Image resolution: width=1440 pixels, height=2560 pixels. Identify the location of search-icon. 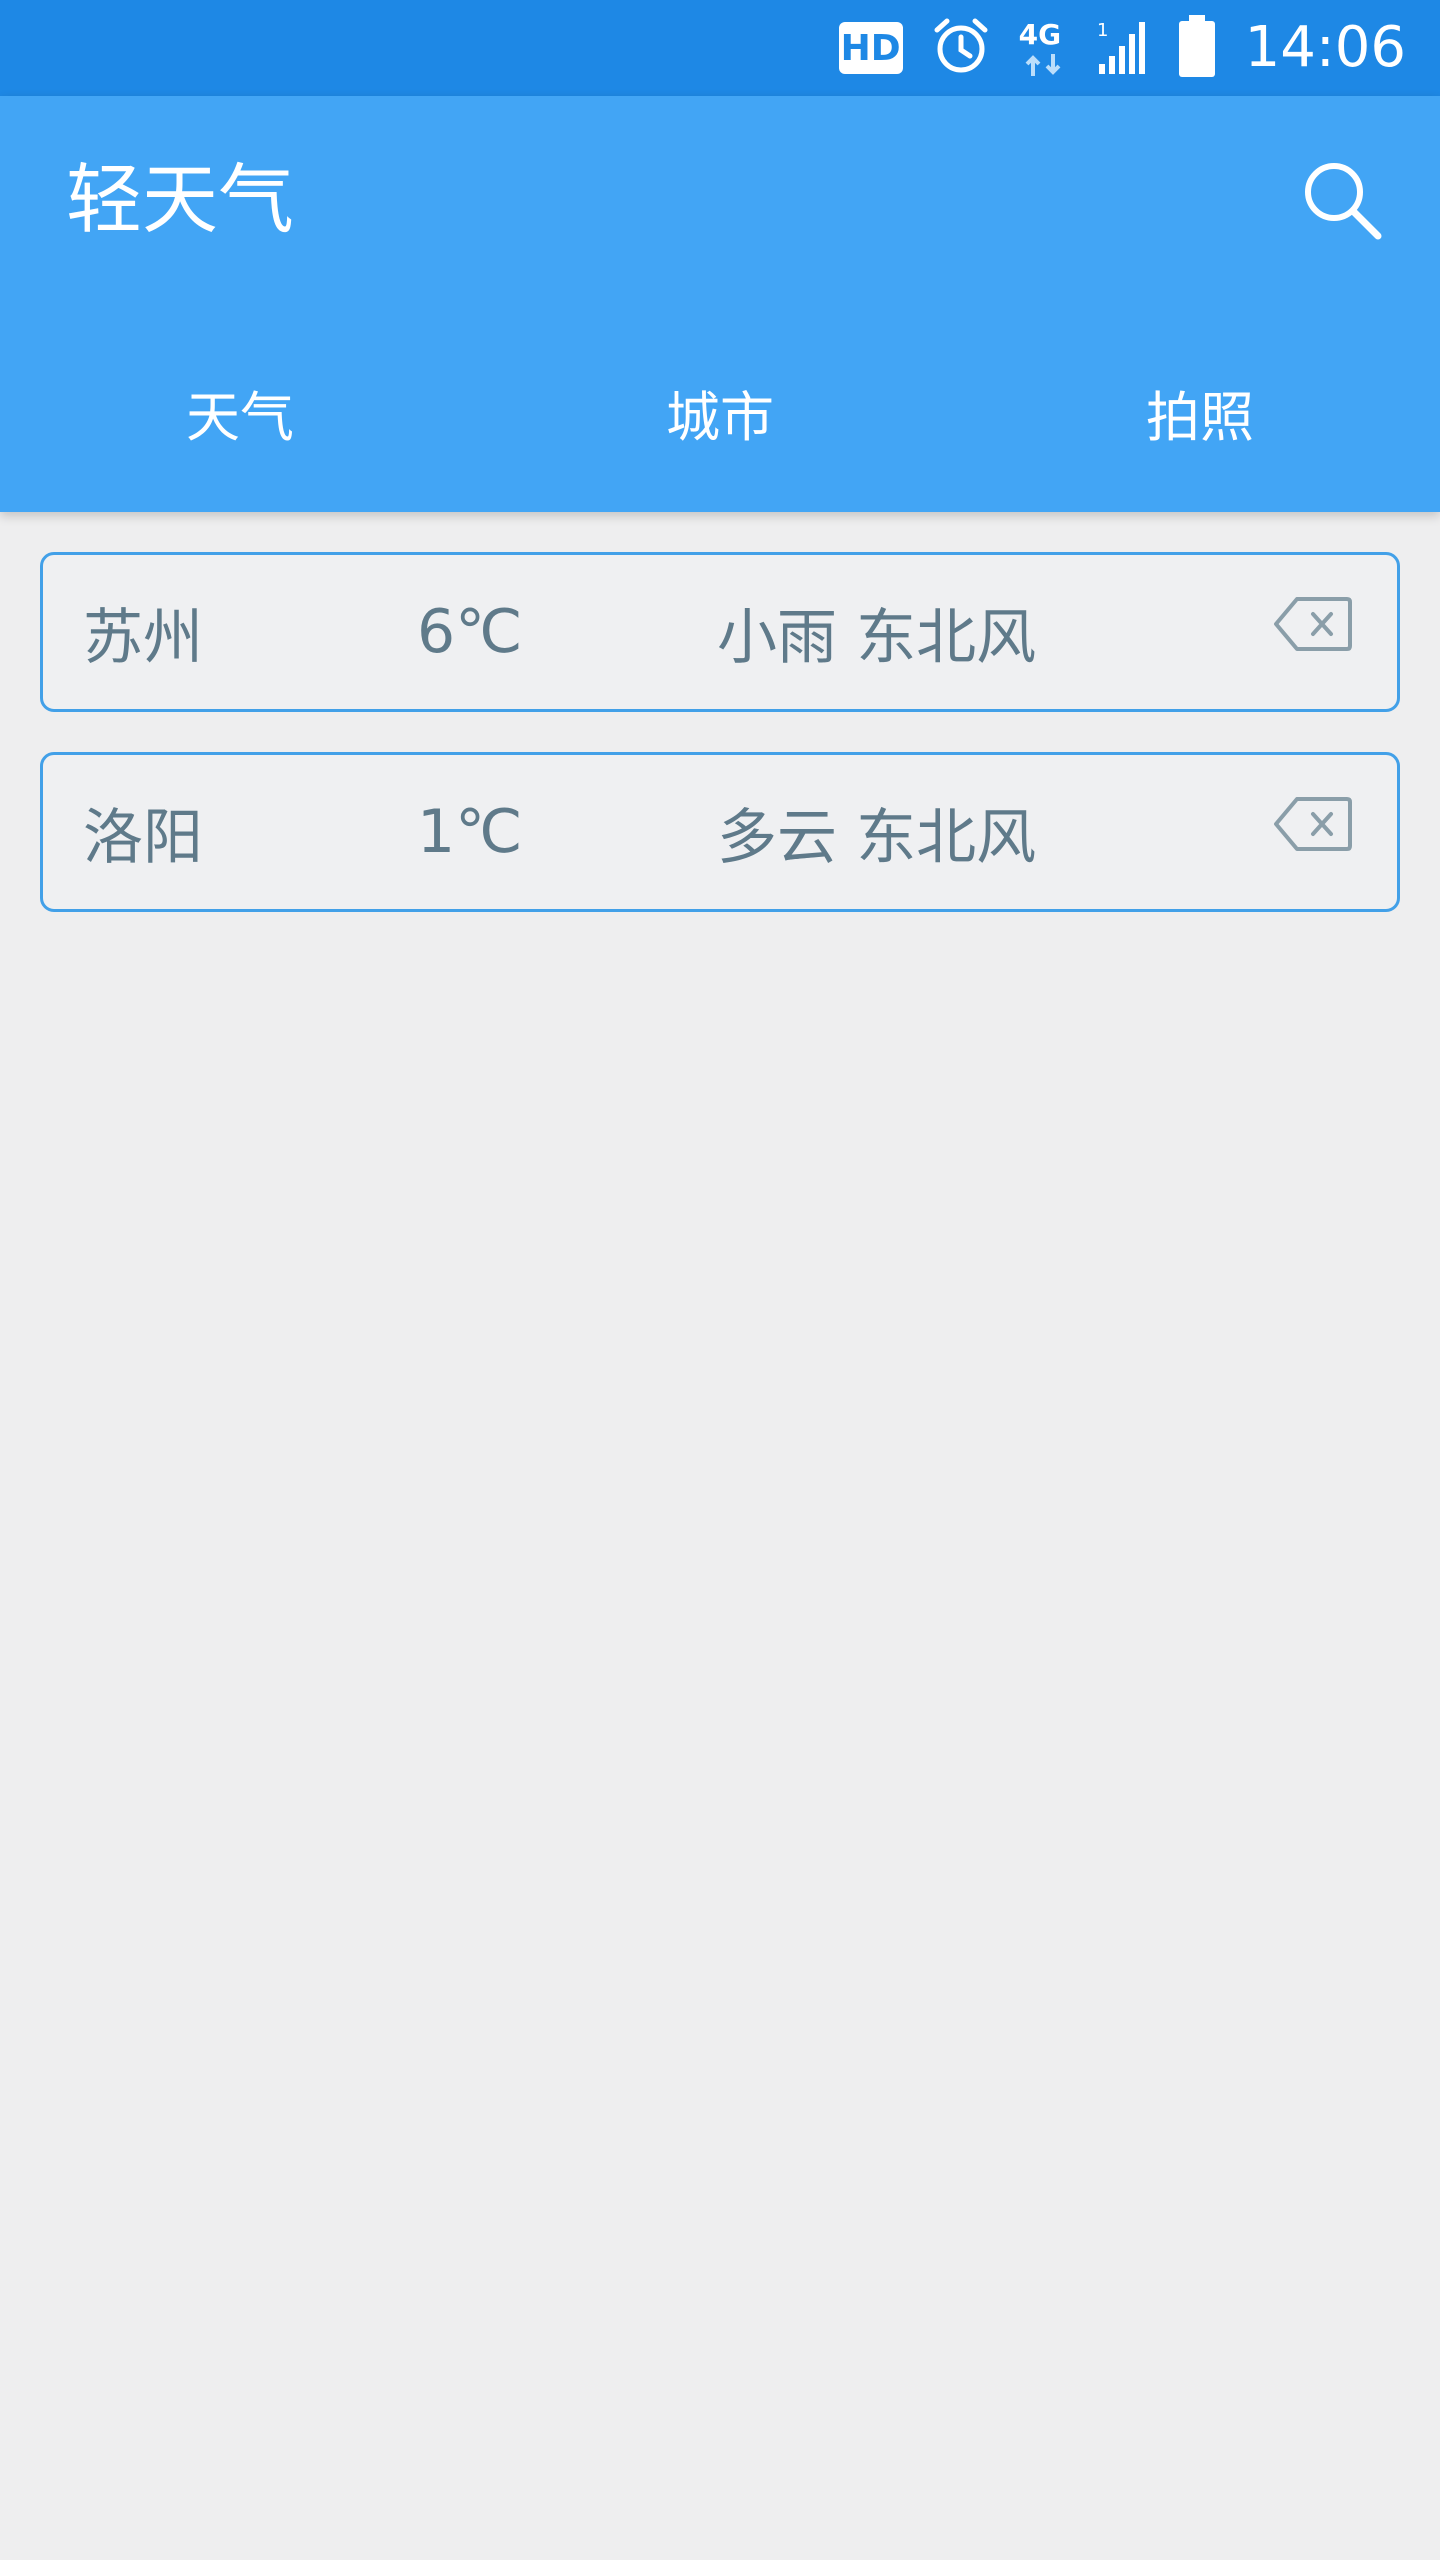
(1342, 202).